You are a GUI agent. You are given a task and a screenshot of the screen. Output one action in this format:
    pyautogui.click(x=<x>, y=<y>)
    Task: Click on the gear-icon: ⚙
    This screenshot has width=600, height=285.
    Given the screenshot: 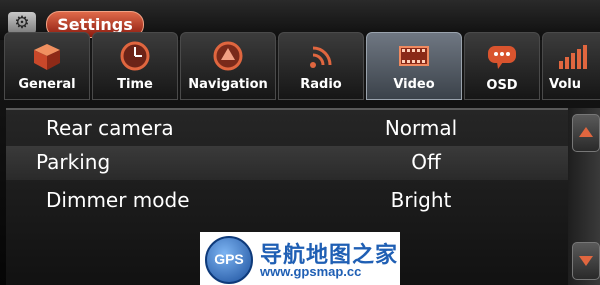 What is the action you would take?
    pyautogui.click(x=22, y=23)
    